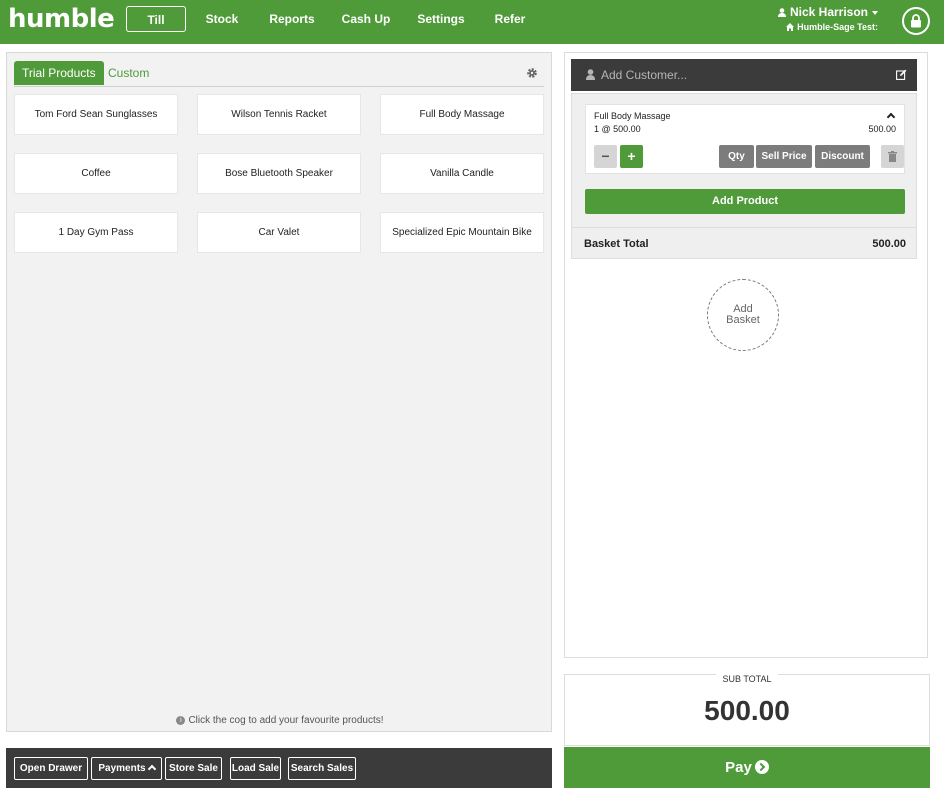 The width and height of the screenshot is (944, 806). What do you see at coordinates (784, 156) in the screenshot?
I see `sell-price-button: Sell Price` at bounding box center [784, 156].